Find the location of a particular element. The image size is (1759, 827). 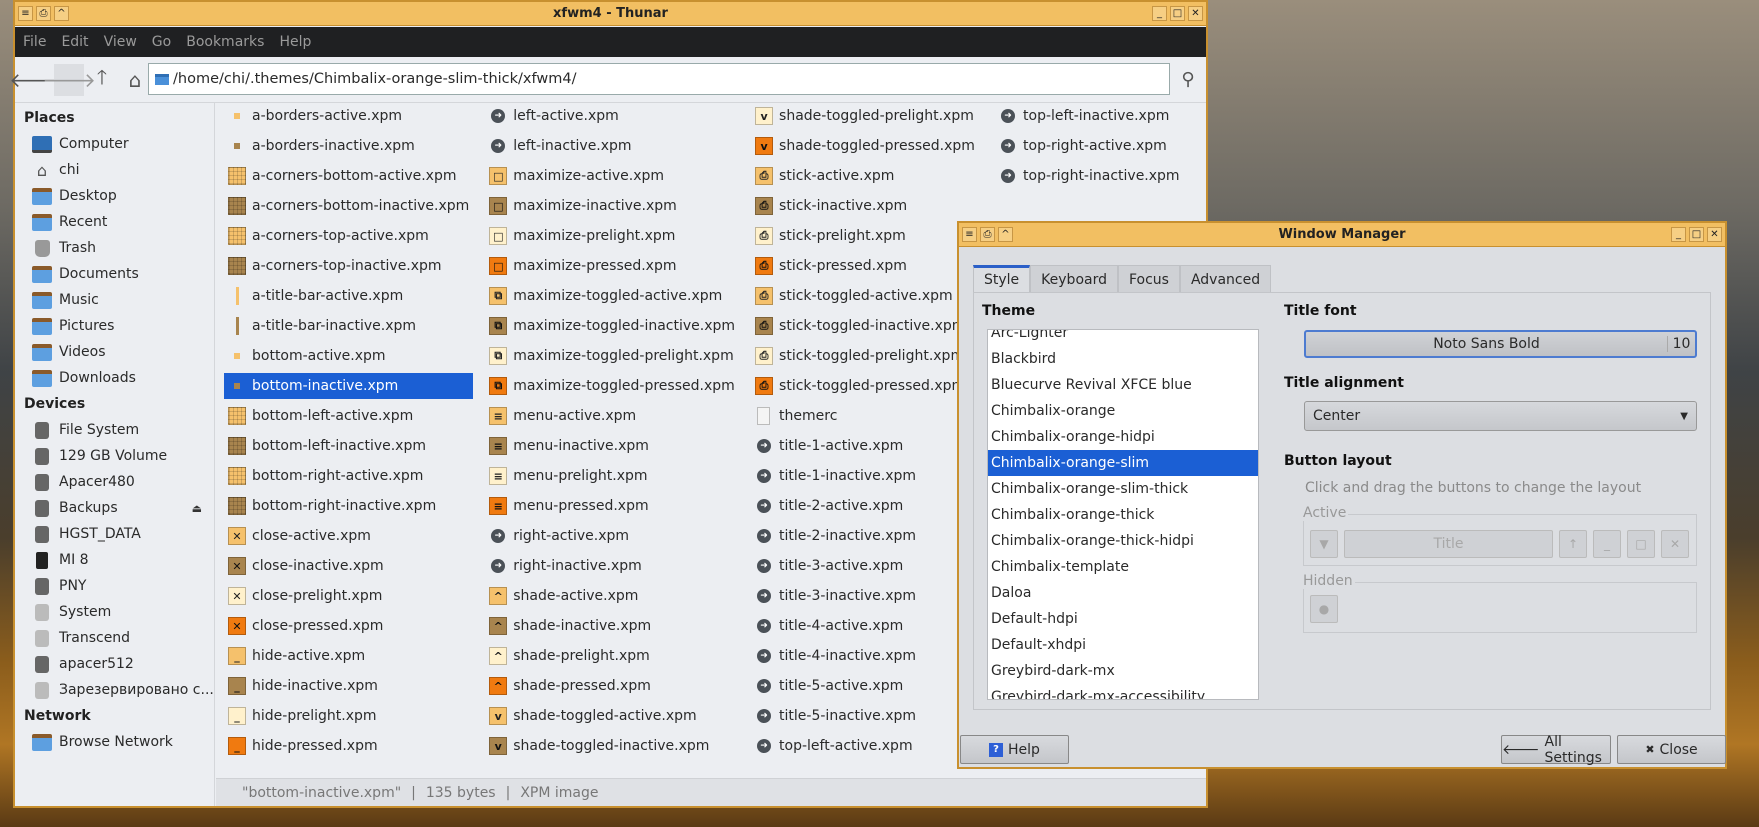

stick-button-slot: ● is located at coordinates (1324, 609).